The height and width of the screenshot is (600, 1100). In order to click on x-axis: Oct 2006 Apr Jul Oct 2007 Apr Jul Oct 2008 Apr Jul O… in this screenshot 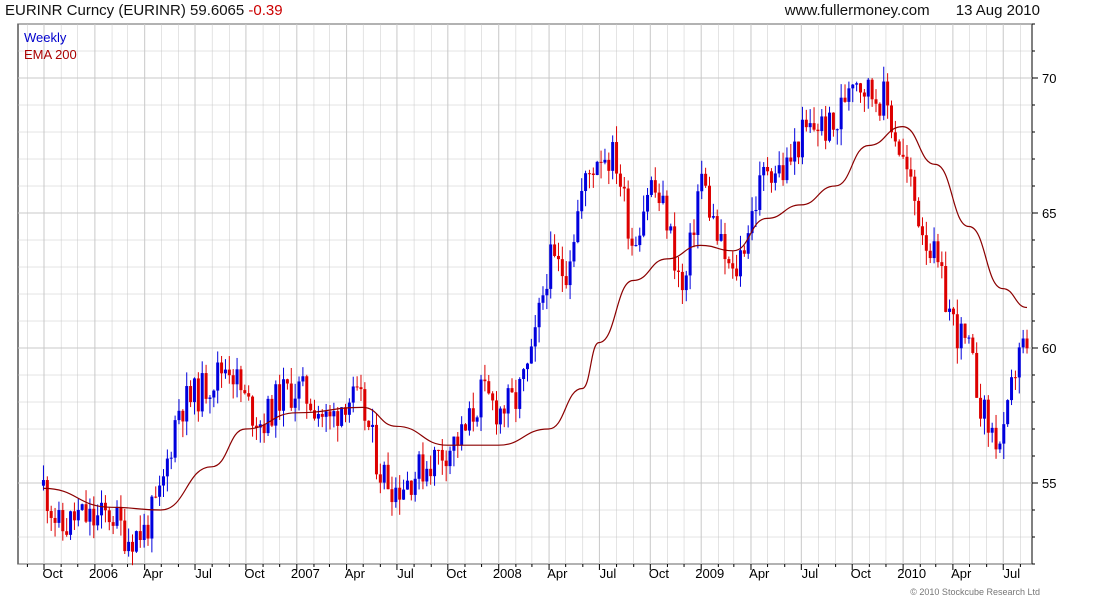, I will do `click(523, 572)`.